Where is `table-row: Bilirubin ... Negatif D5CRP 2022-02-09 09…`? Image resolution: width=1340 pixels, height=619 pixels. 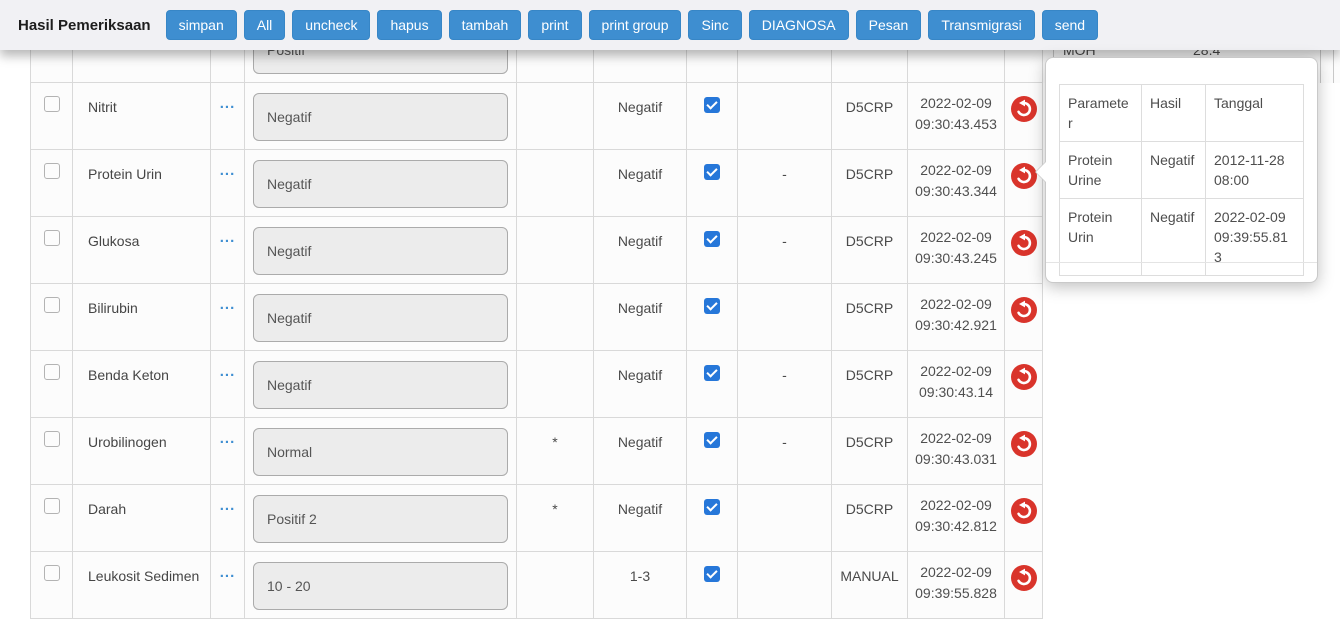 table-row: Bilirubin ... Negatif D5CRP 2022-02-09 09… is located at coordinates (536, 317).